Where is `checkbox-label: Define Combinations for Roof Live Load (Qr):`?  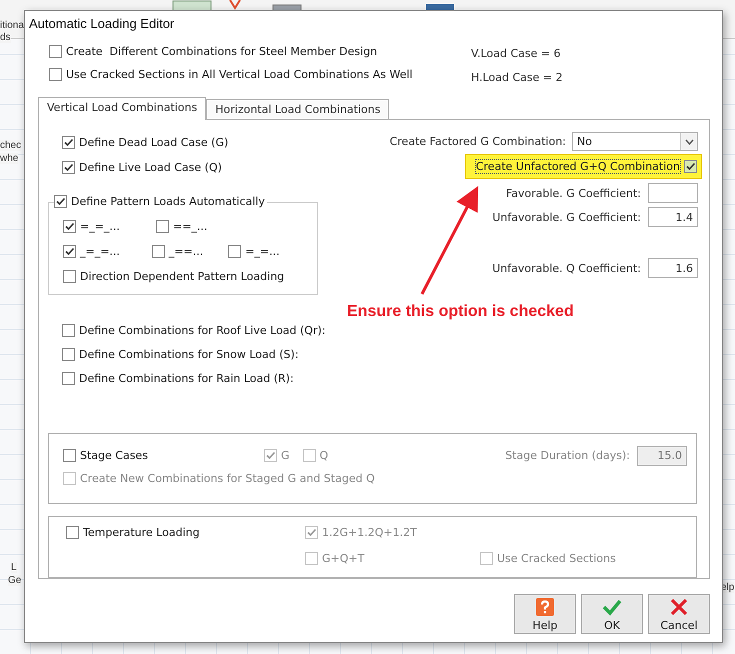
checkbox-label: Define Combinations for Roof Live Load (Qr): is located at coordinates (202, 330).